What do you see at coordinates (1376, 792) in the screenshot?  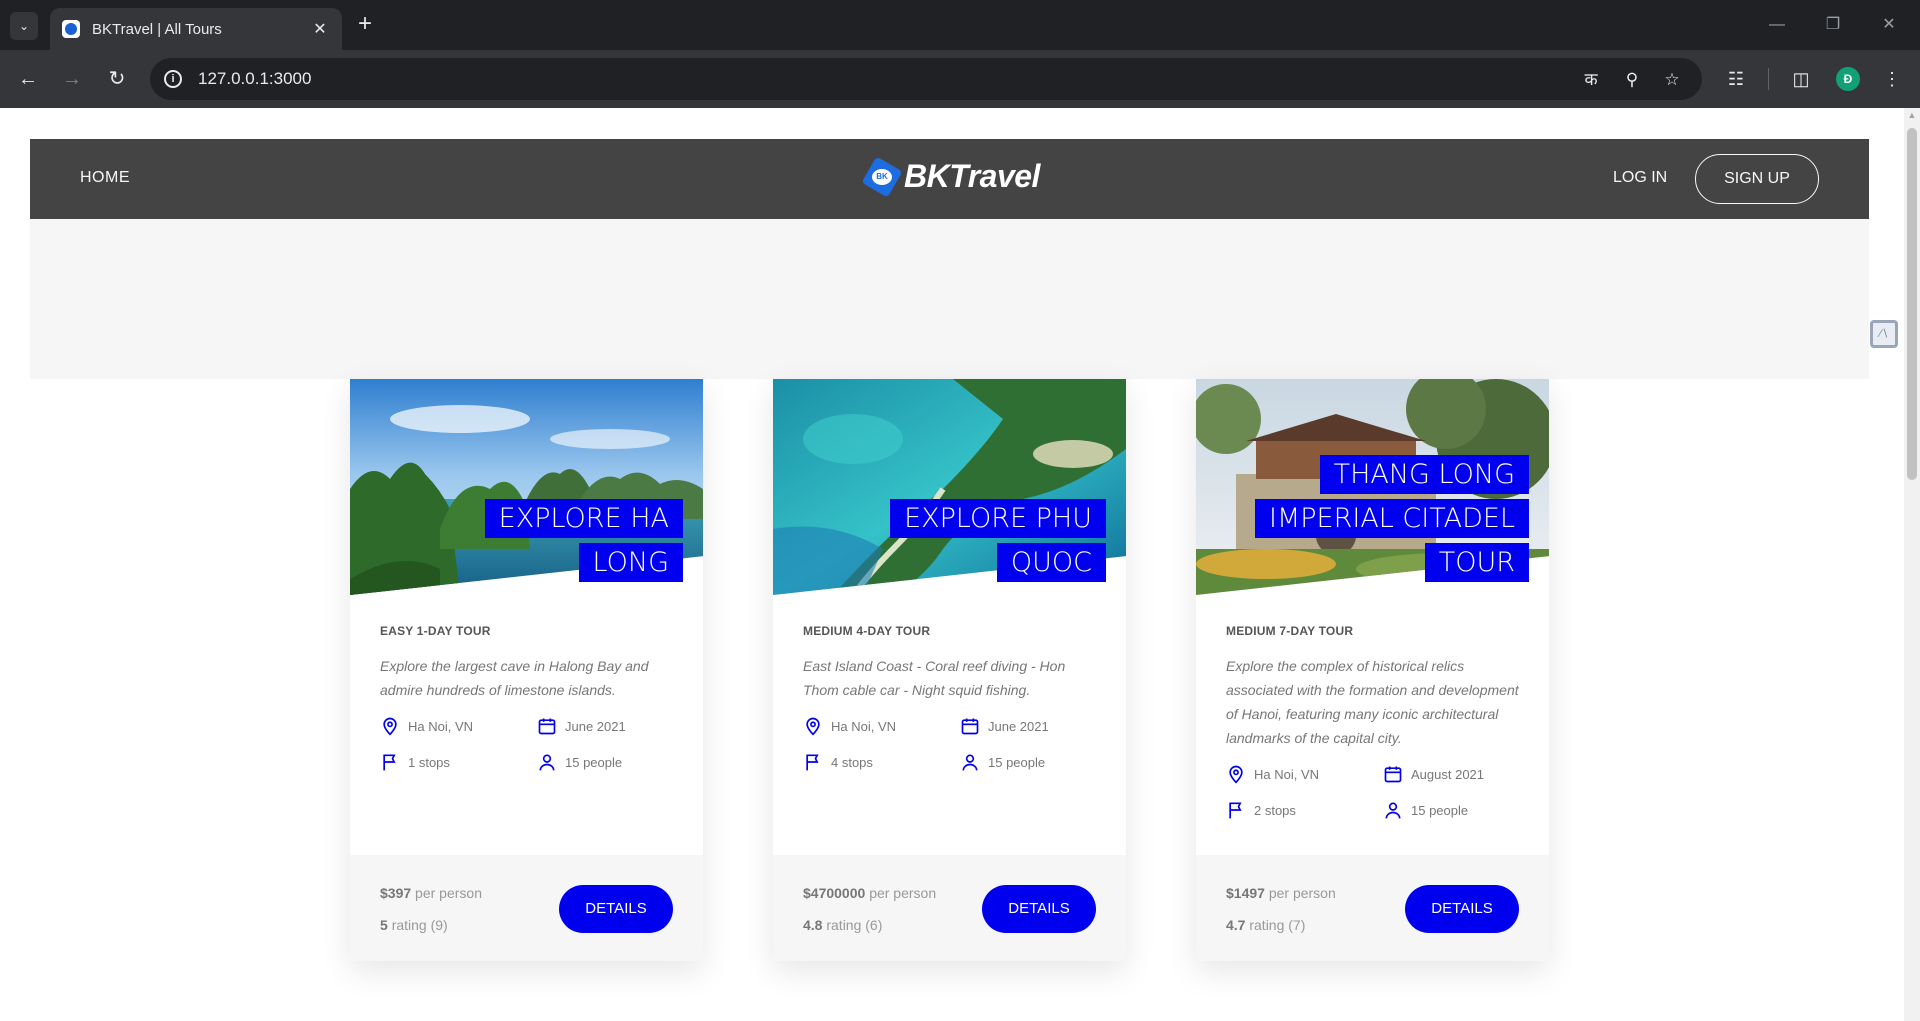 I see `tour-data-grid: Ha Noi, VN August 2021 2 stops 15 people` at bounding box center [1376, 792].